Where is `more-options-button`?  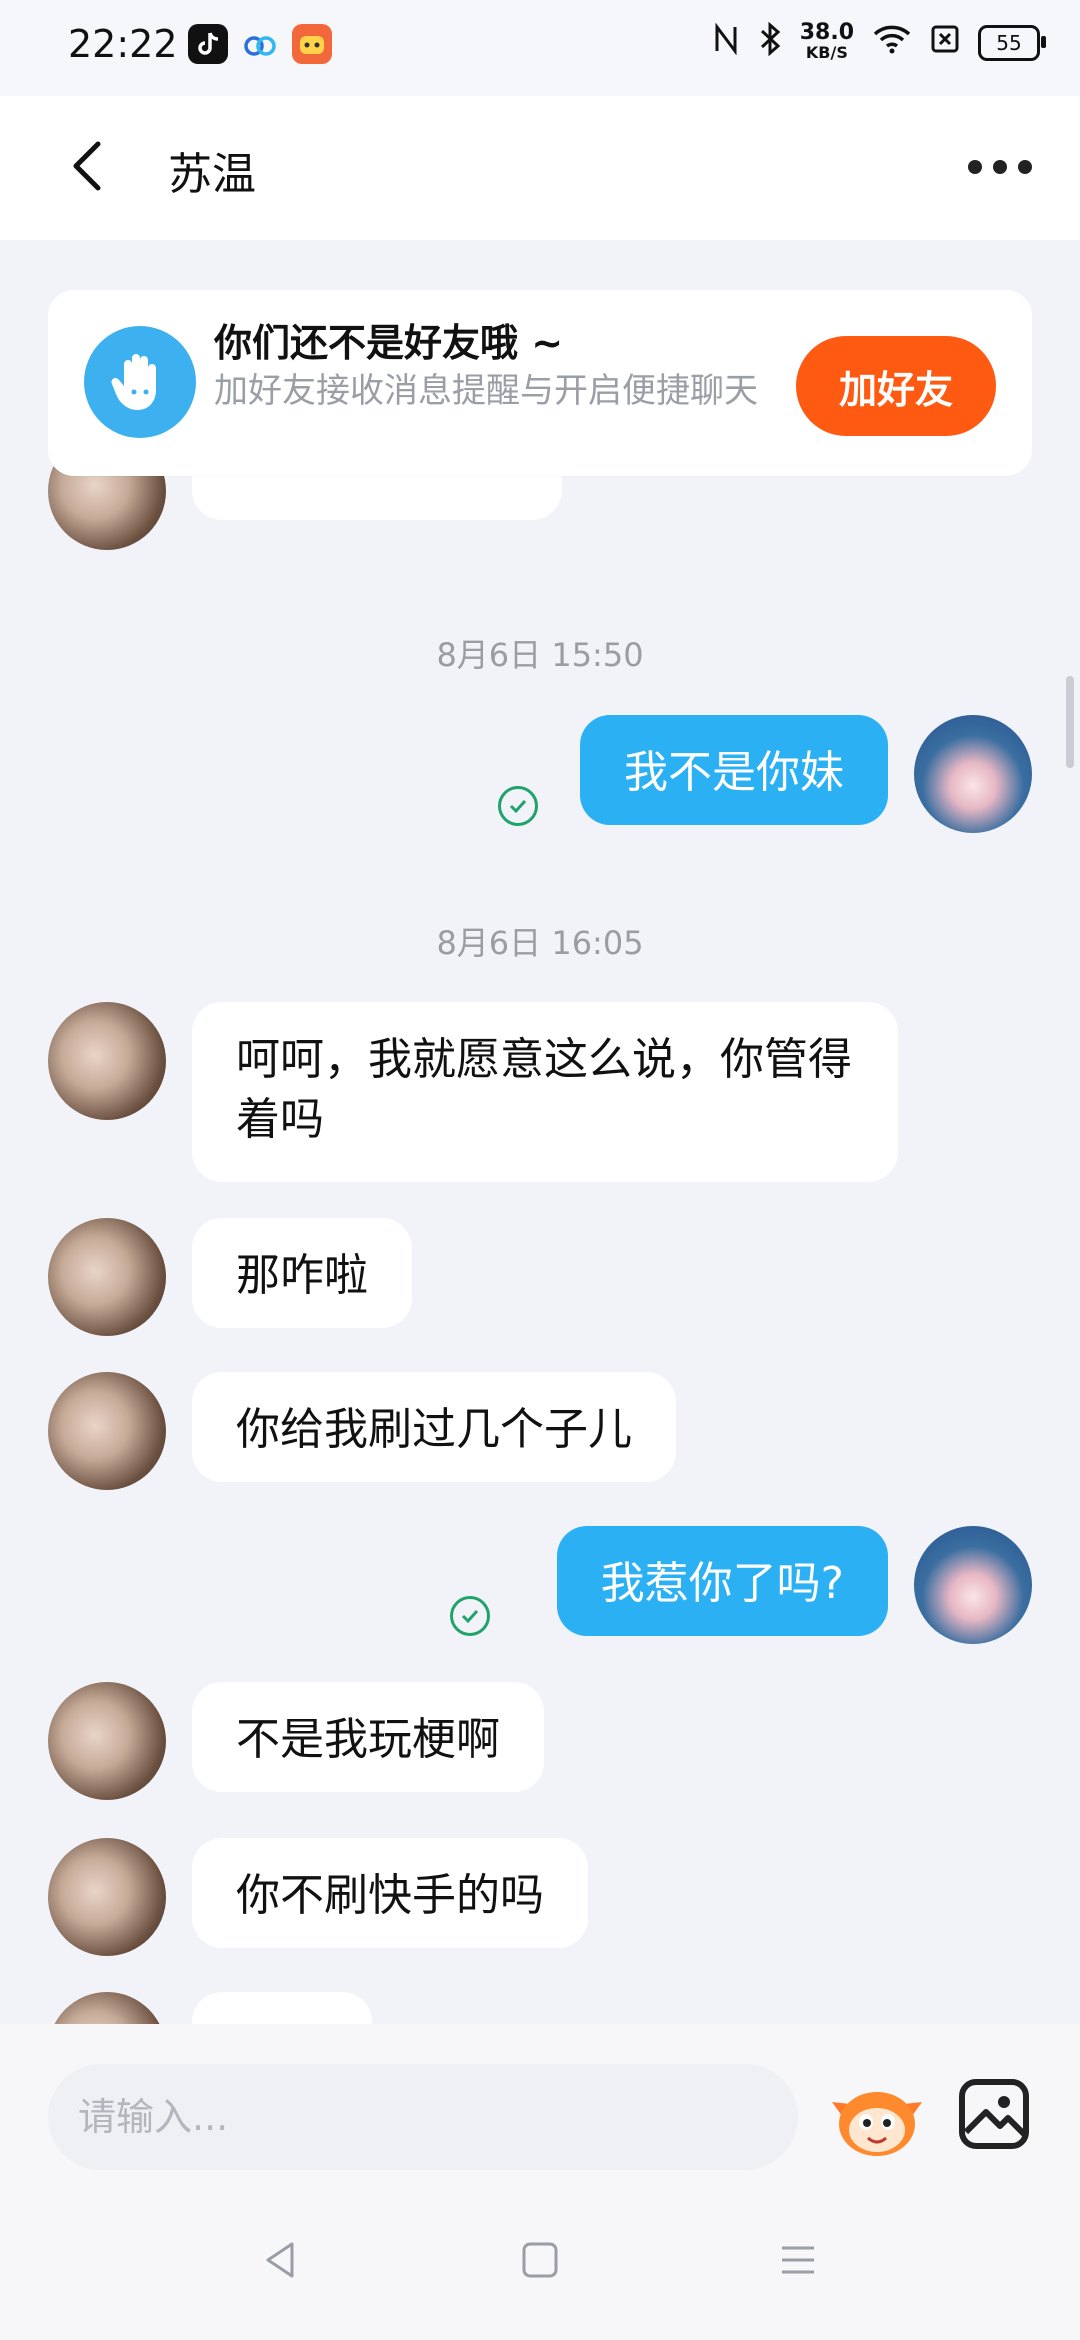
more-options-button is located at coordinates (1000, 167).